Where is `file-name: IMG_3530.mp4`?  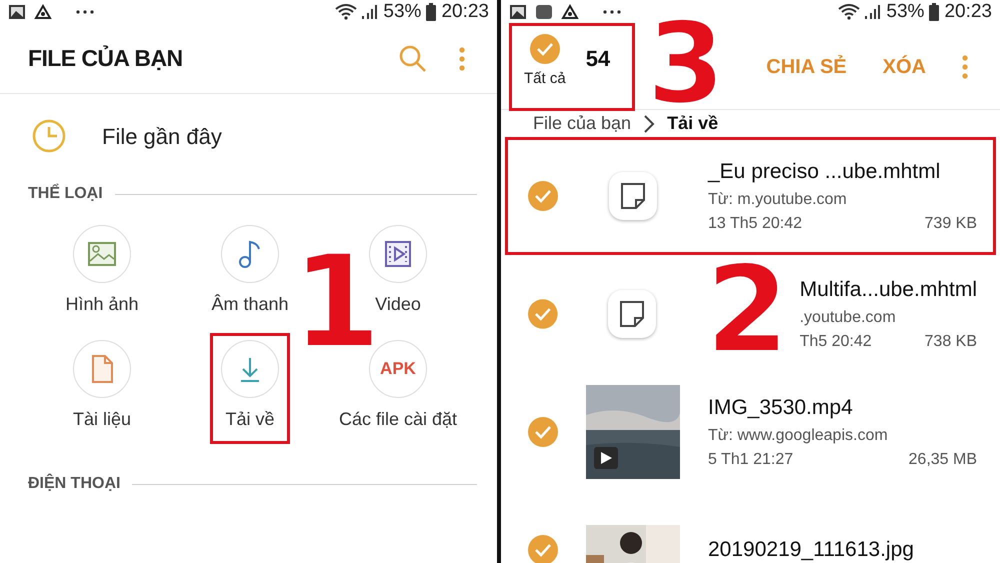
file-name: IMG_3530.mp4 is located at coordinates (781, 408).